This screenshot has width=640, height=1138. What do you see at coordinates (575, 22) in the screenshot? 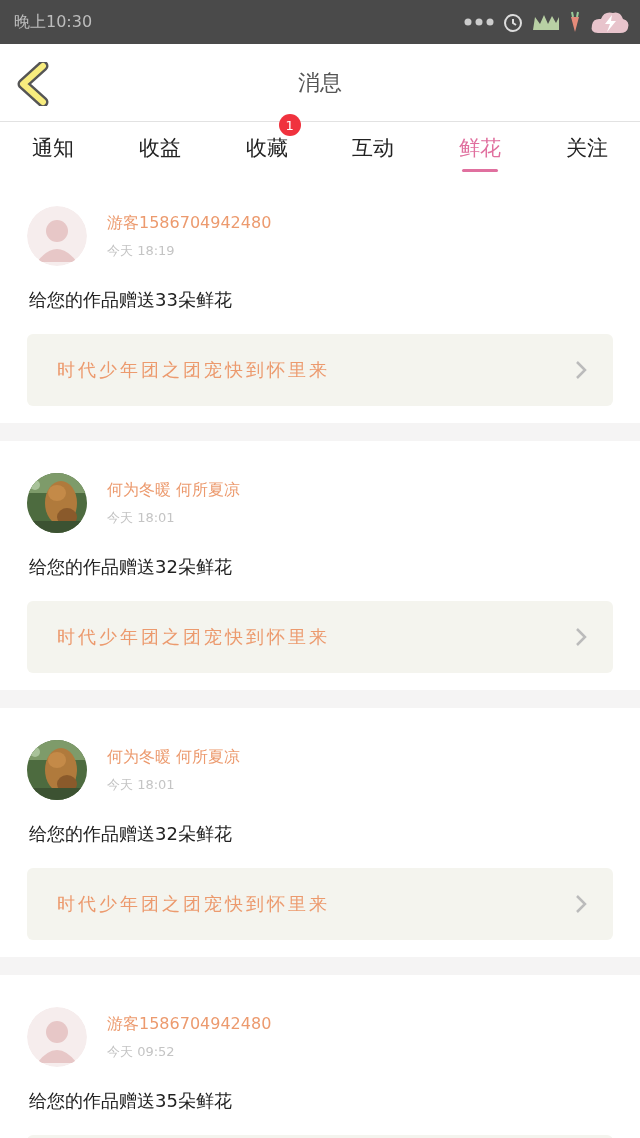
I see `carrot-icon` at bounding box center [575, 22].